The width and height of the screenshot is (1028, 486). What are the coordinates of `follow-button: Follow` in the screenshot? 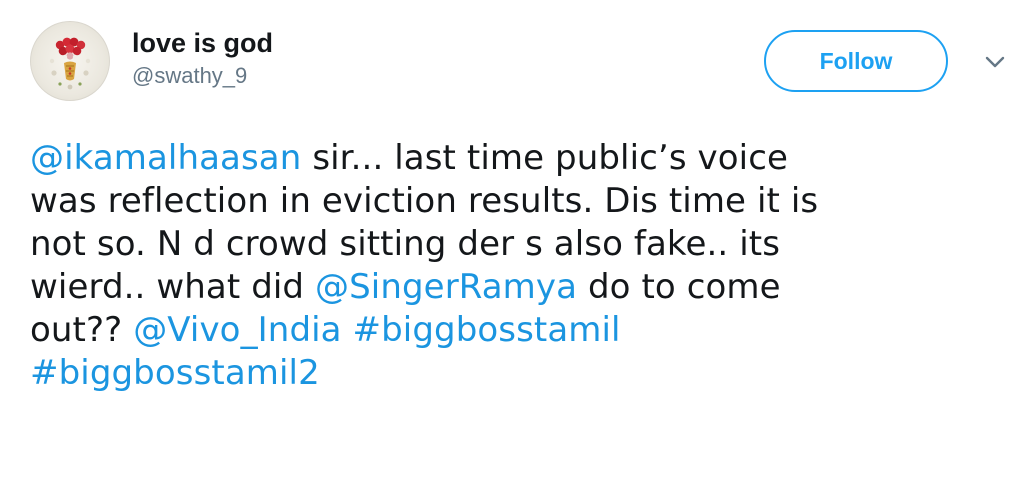 It's located at (856, 61).